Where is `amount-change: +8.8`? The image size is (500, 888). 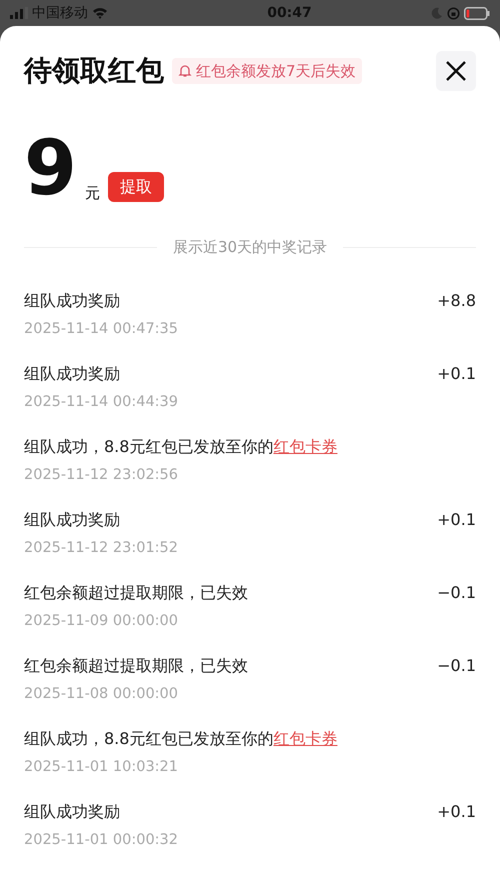
amount-change: +8.8 is located at coordinates (456, 301).